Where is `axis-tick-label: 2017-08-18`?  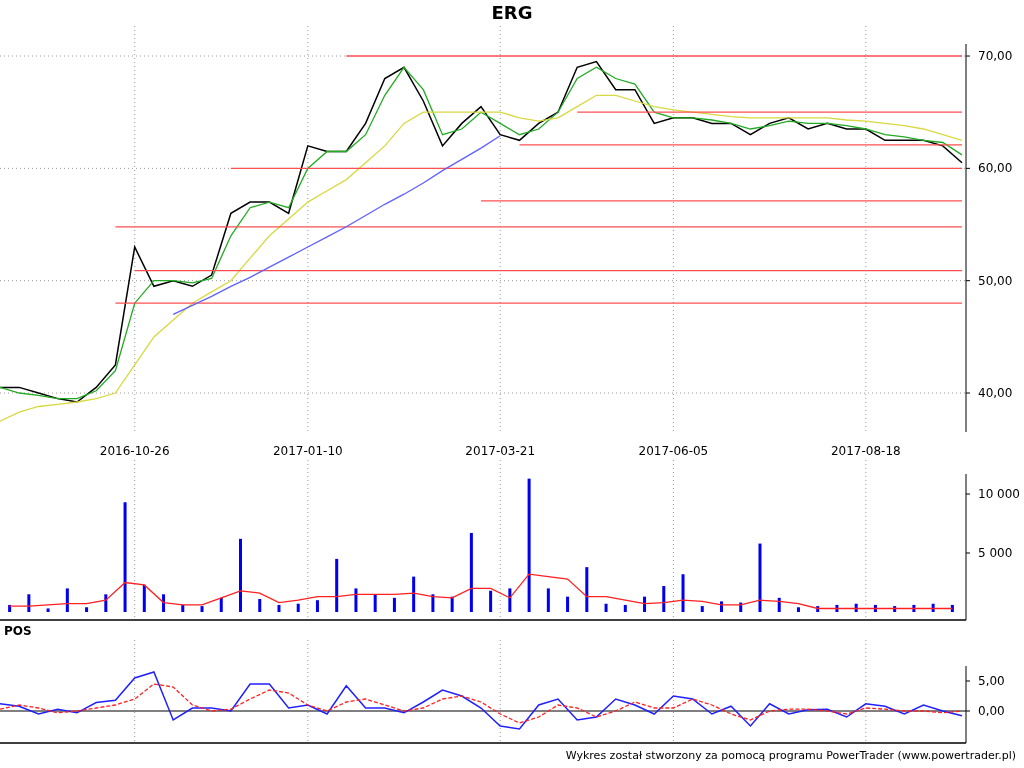
axis-tick-label: 2017-08-18 is located at coordinates (865, 451).